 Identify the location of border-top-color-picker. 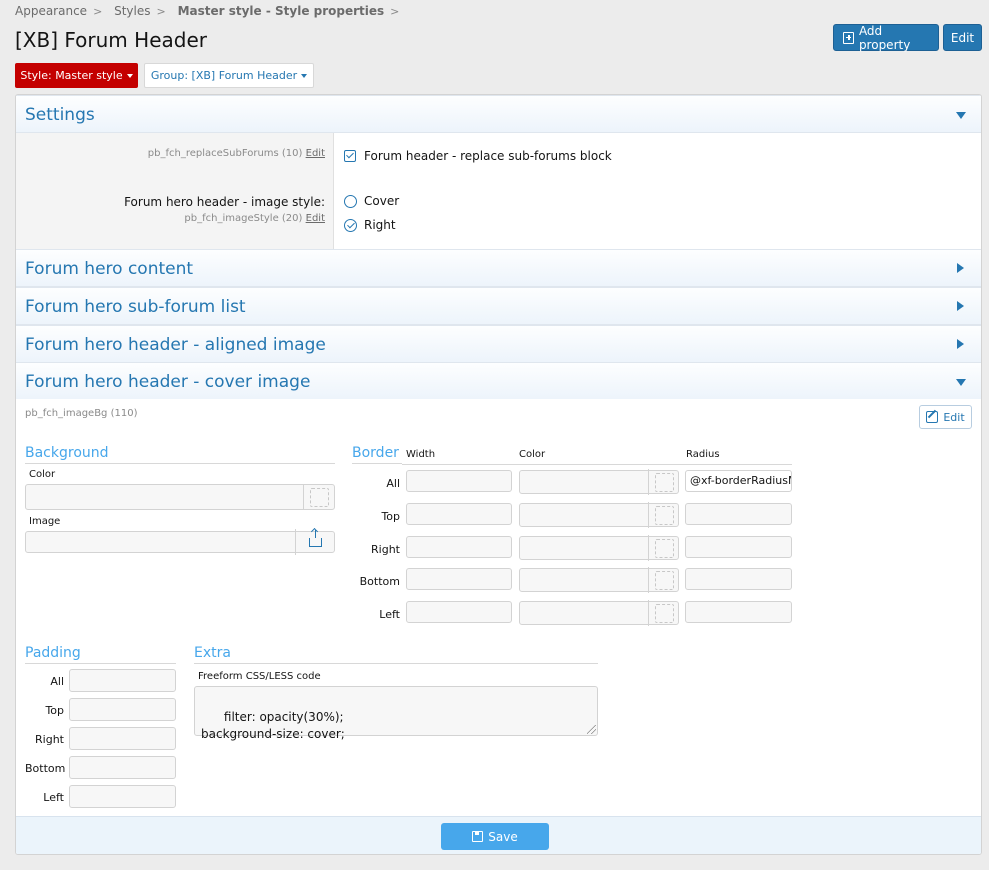
(663, 515).